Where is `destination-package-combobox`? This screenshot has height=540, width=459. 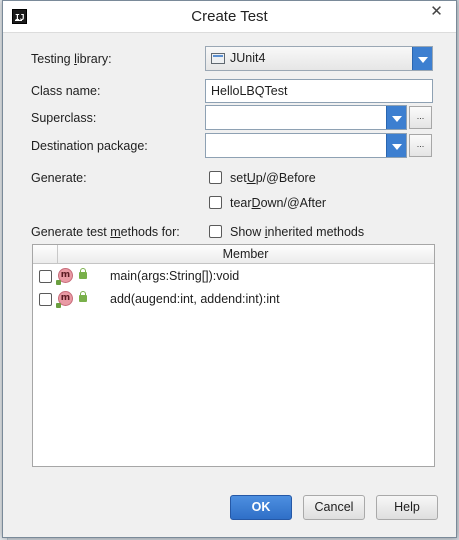
destination-package-combobox is located at coordinates (306, 145).